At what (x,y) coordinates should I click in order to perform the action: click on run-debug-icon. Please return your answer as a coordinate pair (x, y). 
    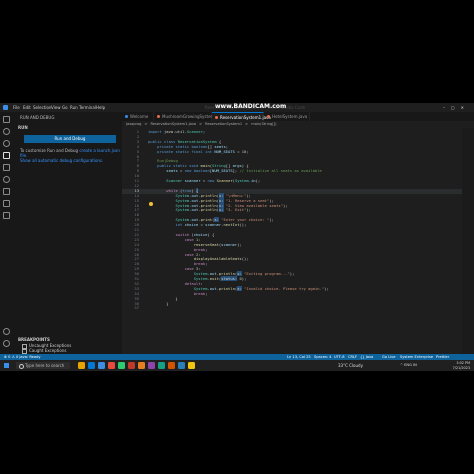
    Looking at the image, I should click on (6, 155).